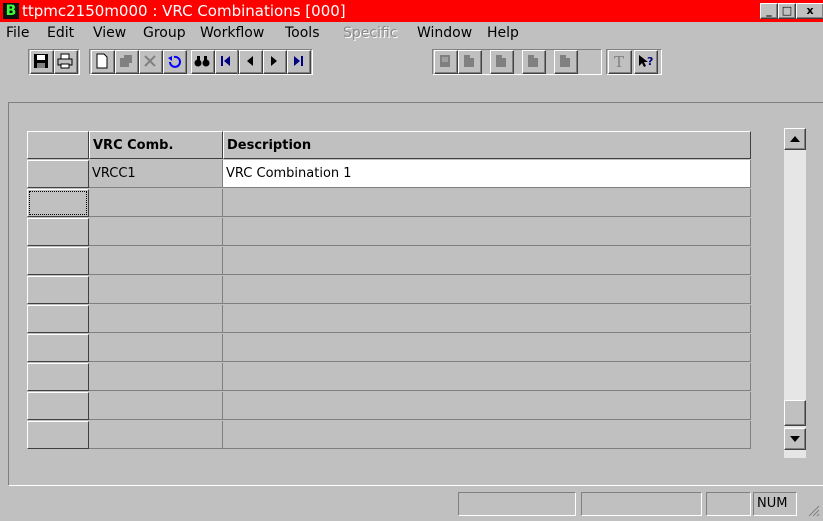 The height and width of the screenshot is (521, 823). I want to click on form5-icon, so click(566, 62).